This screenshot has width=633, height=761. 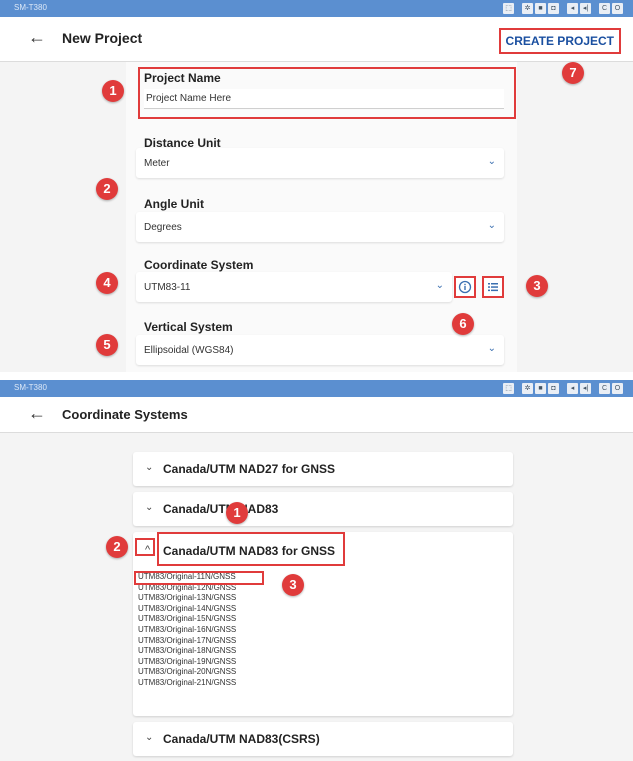 What do you see at coordinates (187, 651) in the screenshot?
I see `list-item: UTM83/Original-18N/GNSS` at bounding box center [187, 651].